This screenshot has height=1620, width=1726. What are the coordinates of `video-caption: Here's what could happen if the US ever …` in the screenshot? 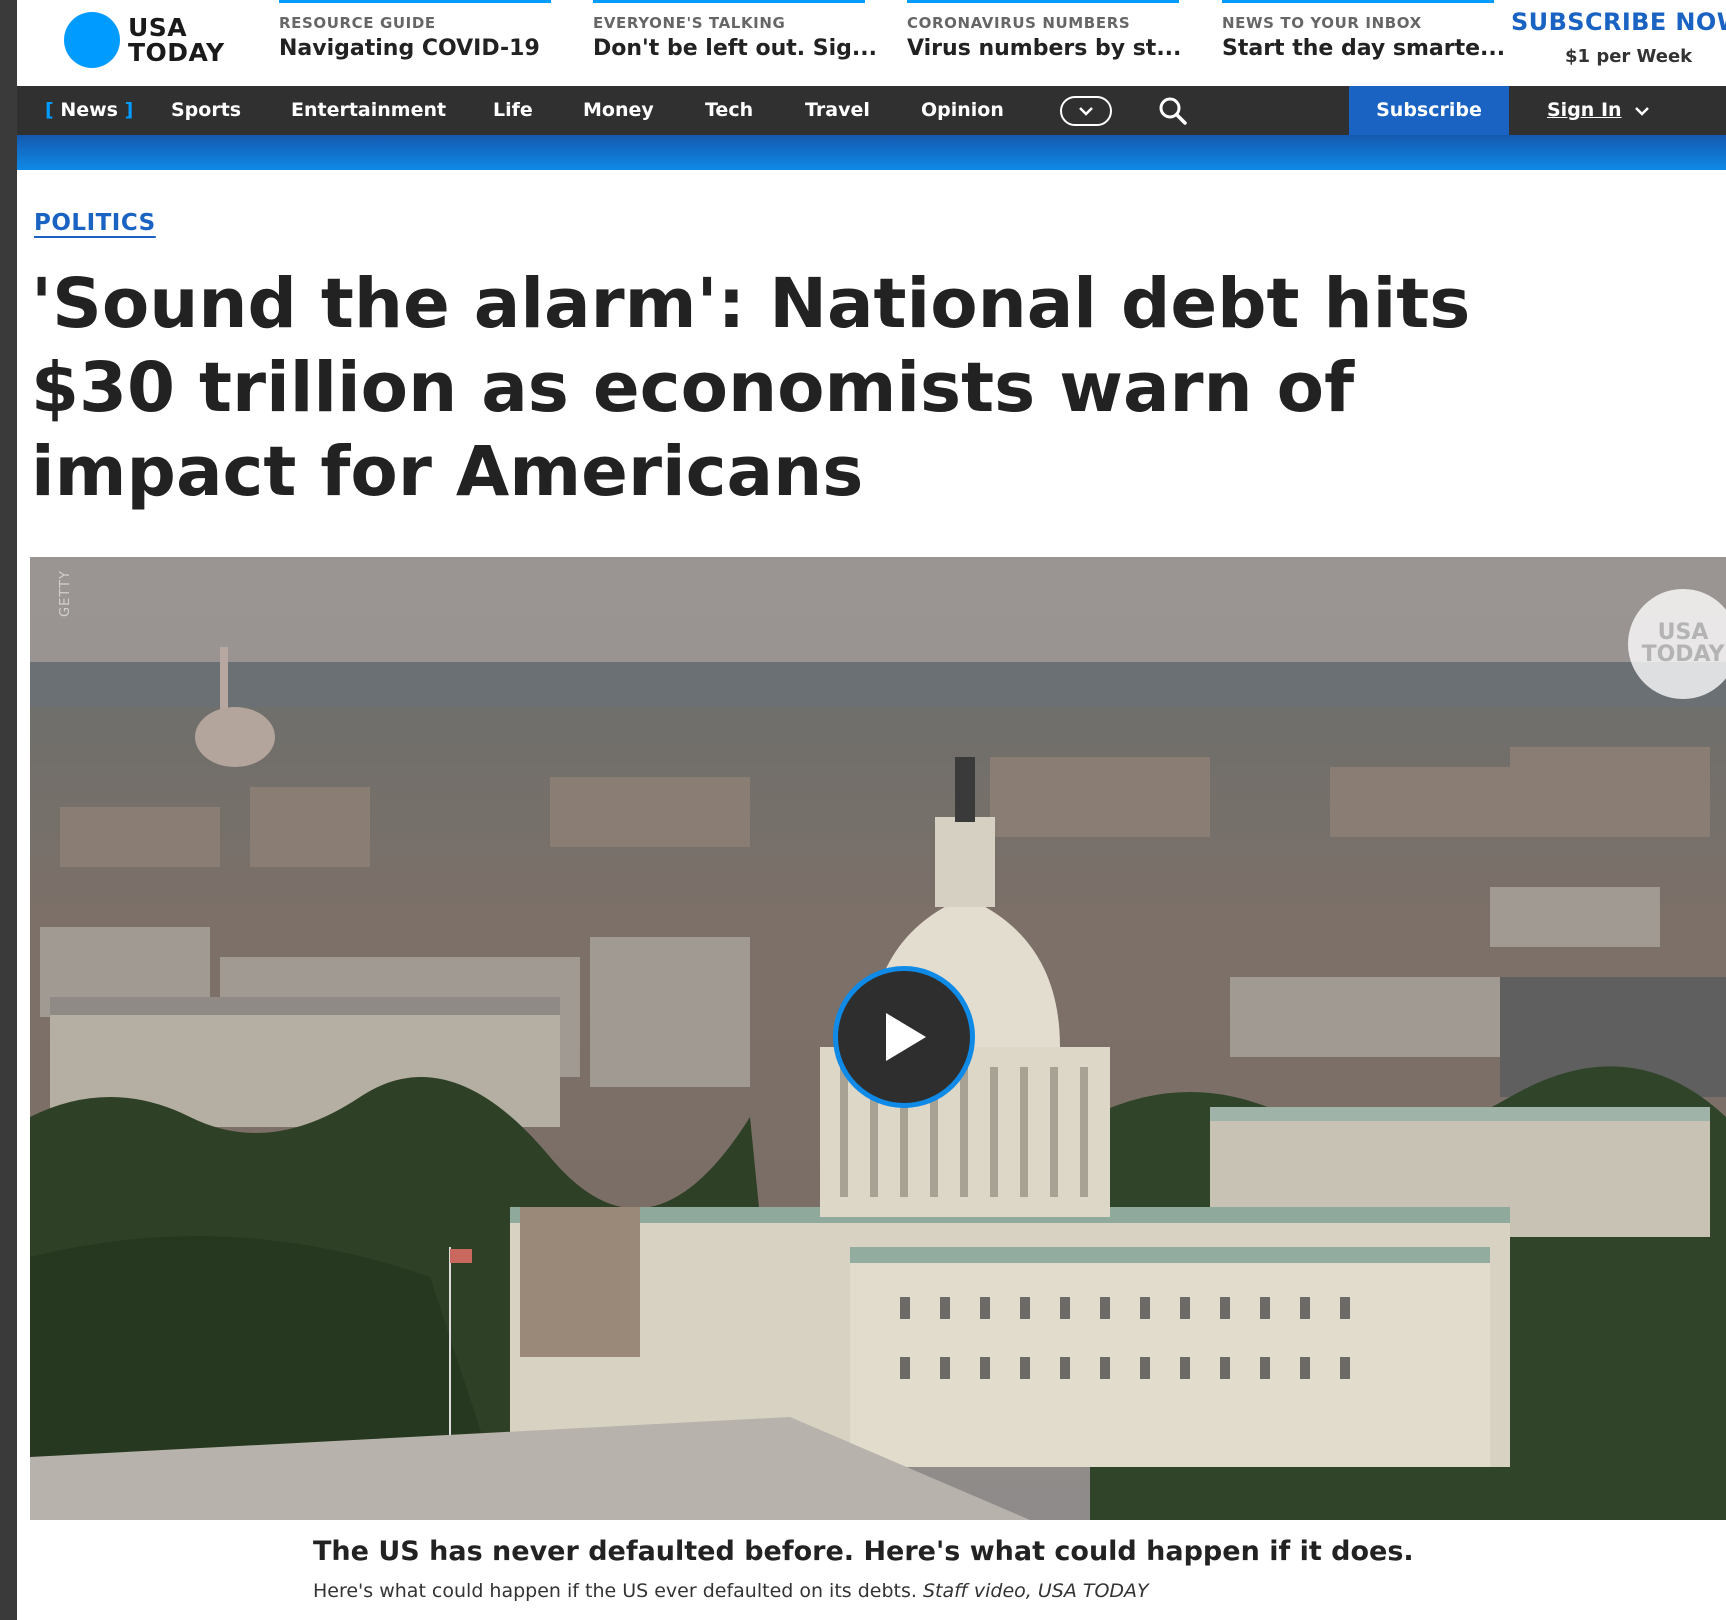 It's located at (731, 1591).